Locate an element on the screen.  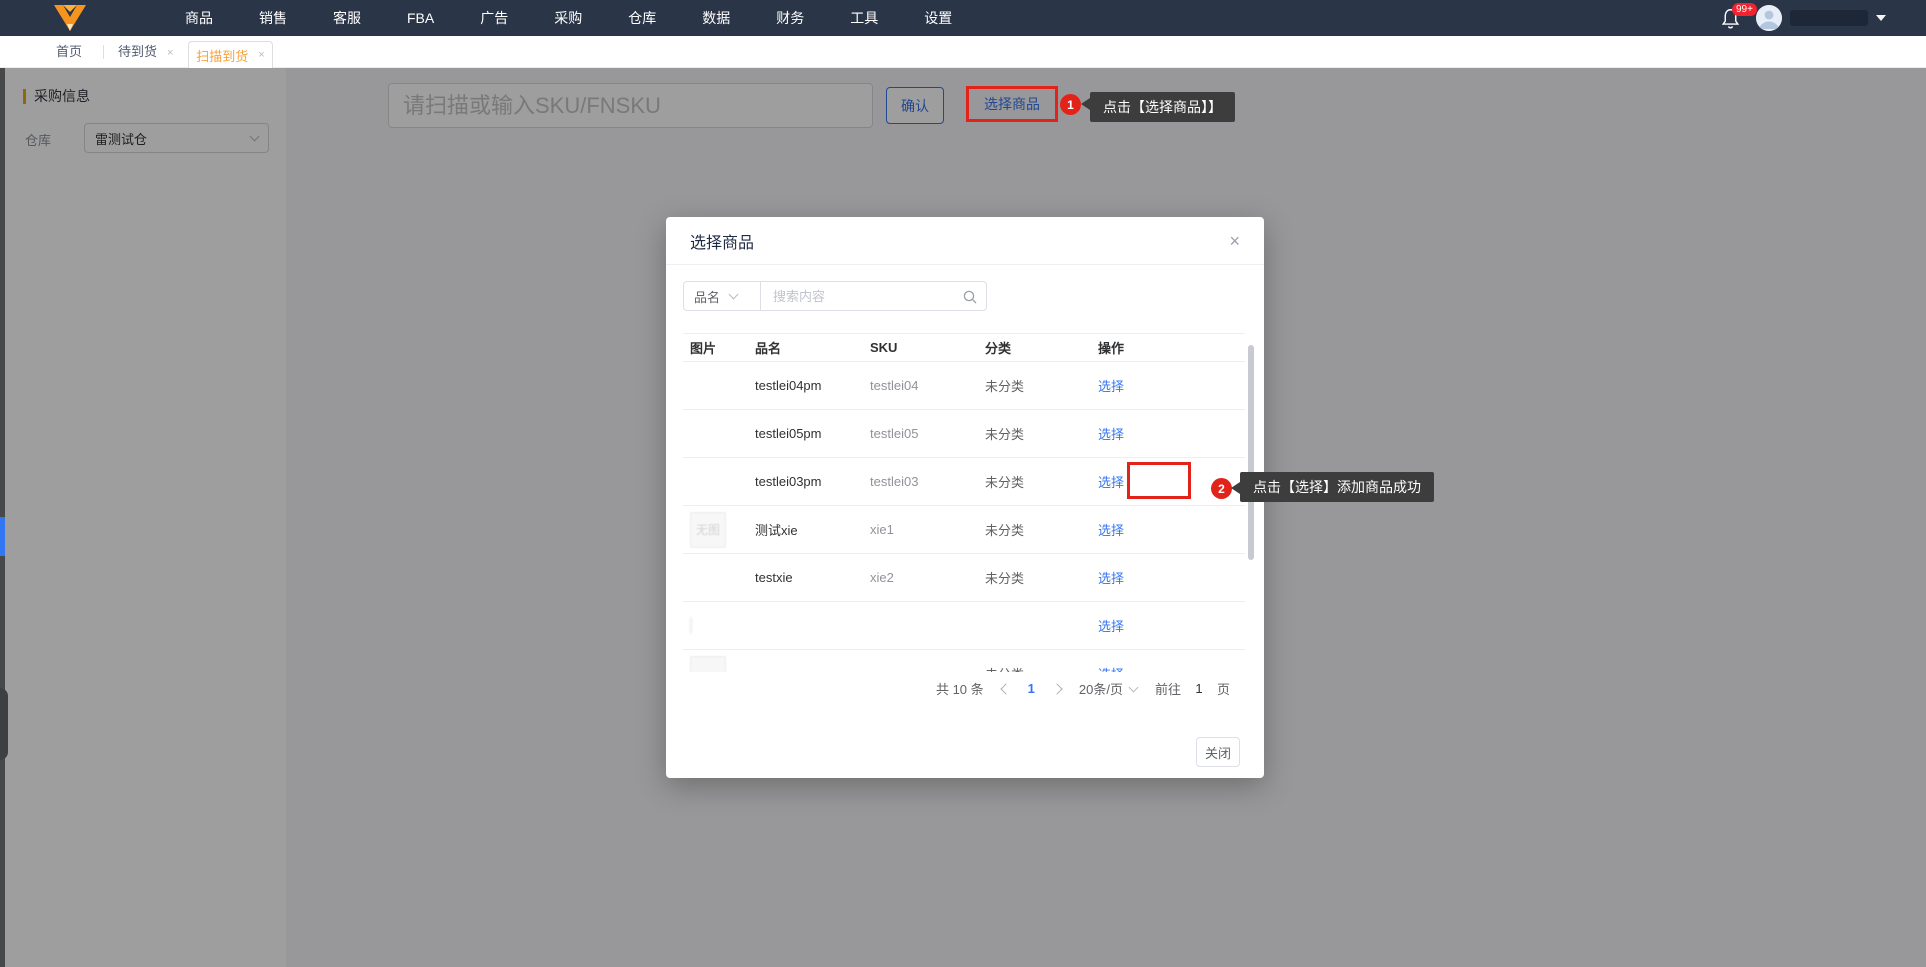
user-menu-caret-icon is located at coordinates (1881, 18).